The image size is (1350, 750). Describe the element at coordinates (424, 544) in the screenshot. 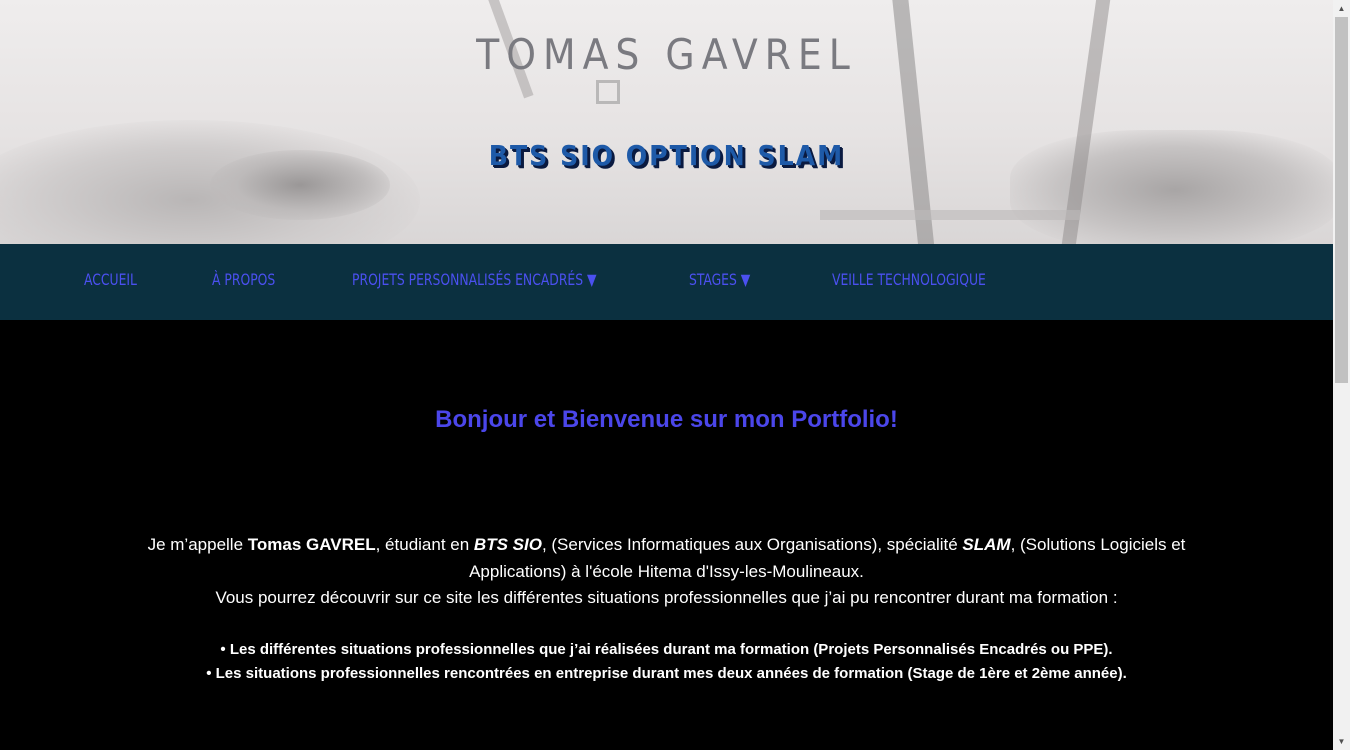

I see `intro-text-part: , étudiant en` at that location.